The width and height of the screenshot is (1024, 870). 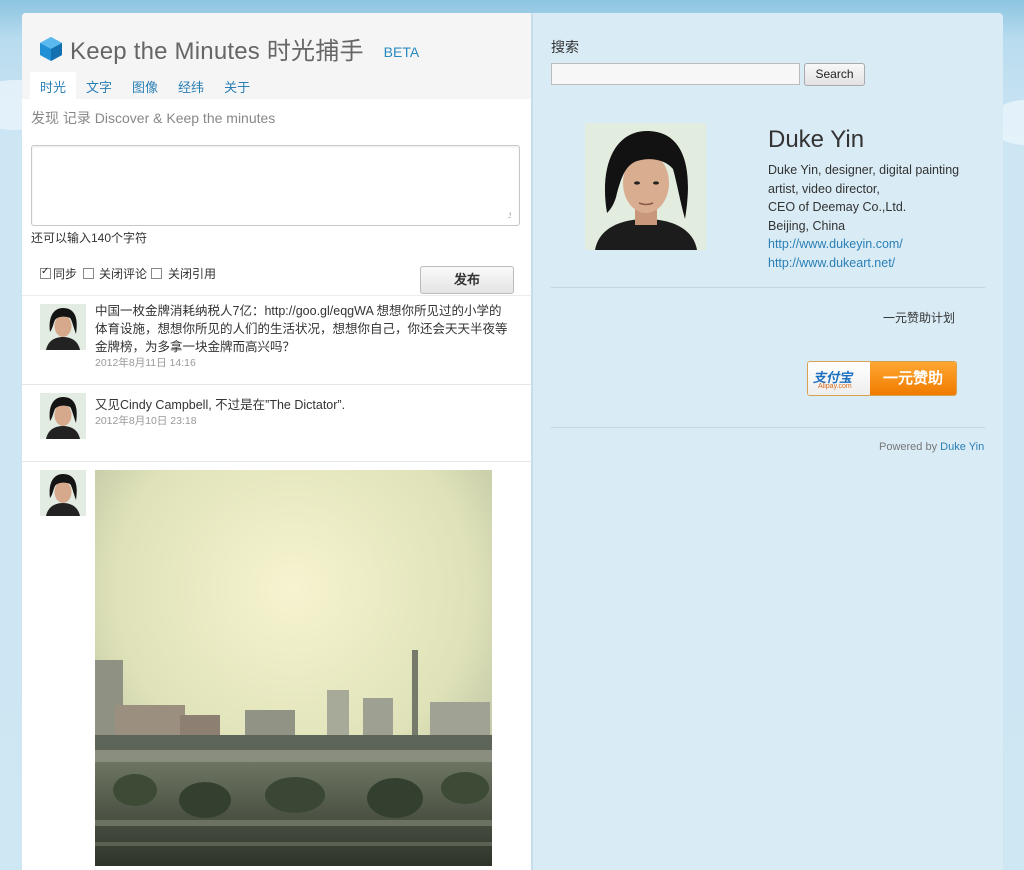 I want to click on char-count: 还可以输入140个字符, so click(x=89, y=238).